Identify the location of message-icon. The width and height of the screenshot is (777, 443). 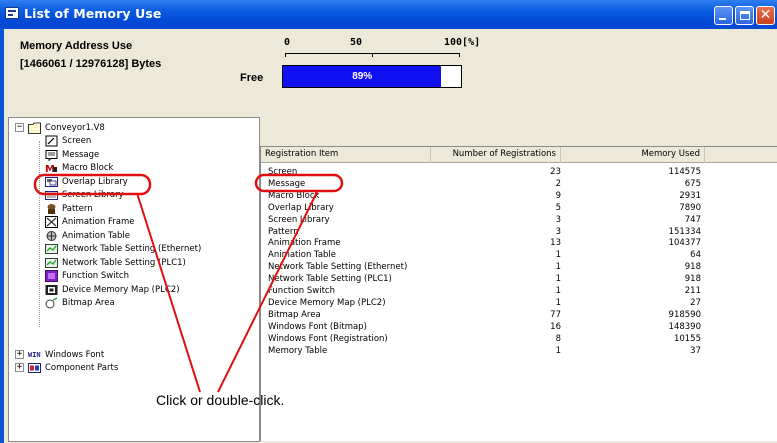
(51, 155).